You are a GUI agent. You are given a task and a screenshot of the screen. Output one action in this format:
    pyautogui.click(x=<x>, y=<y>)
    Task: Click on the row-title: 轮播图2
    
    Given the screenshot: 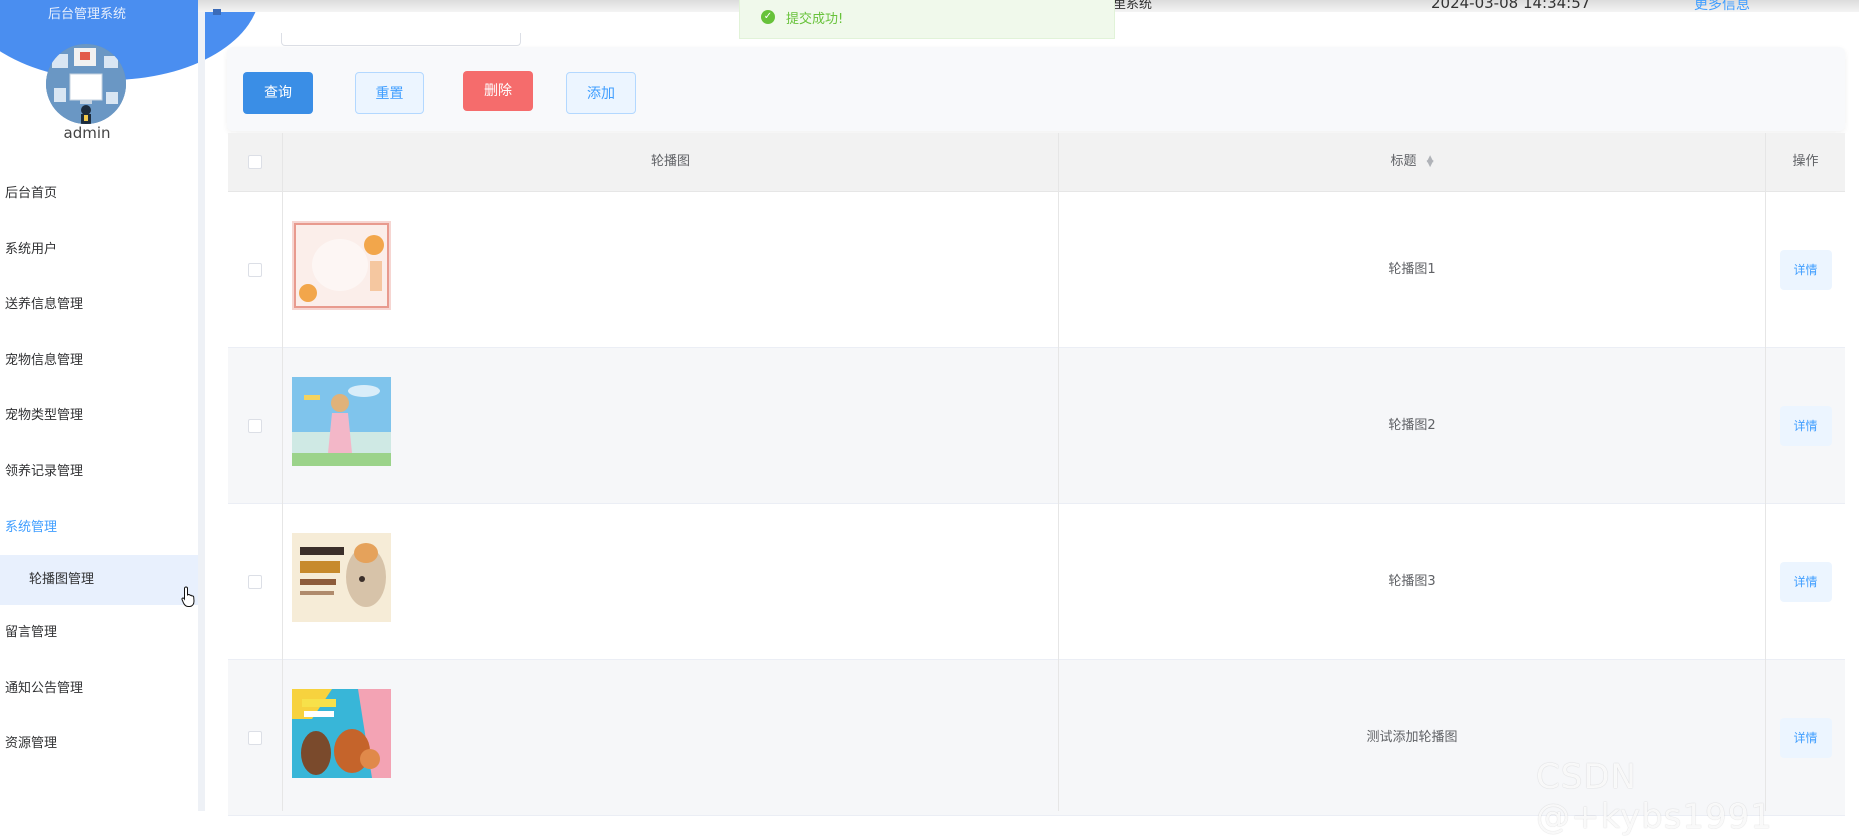 What is the action you would take?
    pyautogui.click(x=1412, y=425)
    